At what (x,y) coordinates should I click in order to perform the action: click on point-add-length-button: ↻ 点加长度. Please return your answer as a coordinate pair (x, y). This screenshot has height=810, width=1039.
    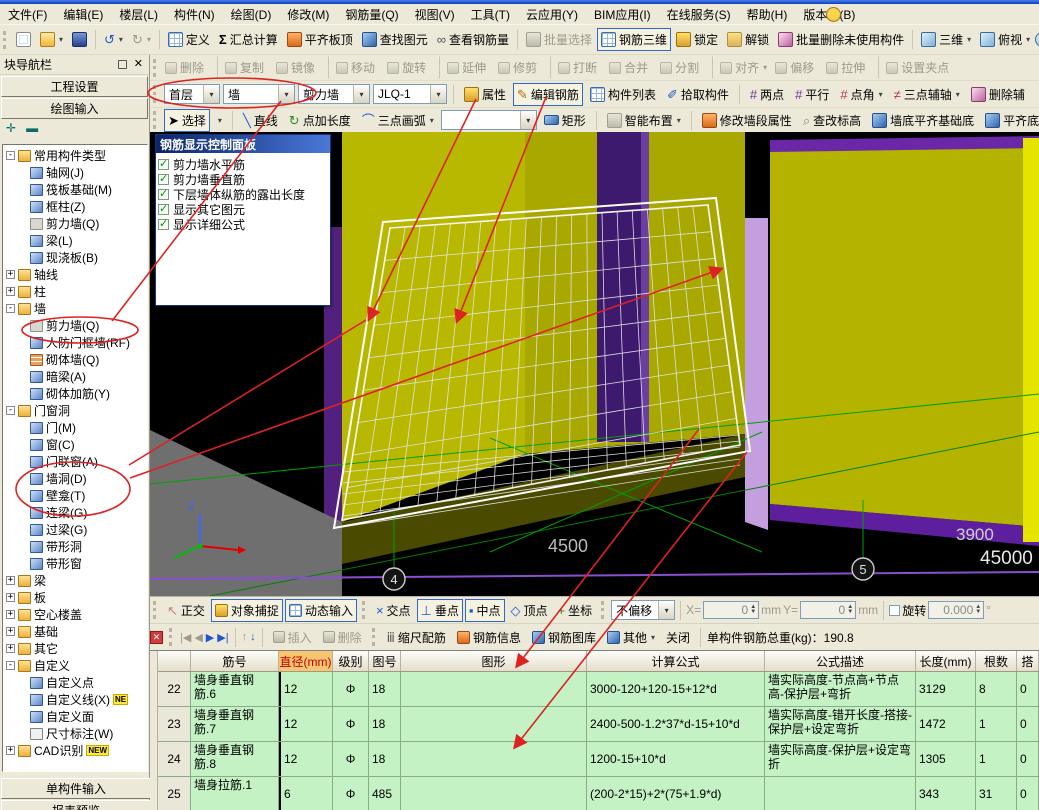
    Looking at the image, I should click on (320, 120).